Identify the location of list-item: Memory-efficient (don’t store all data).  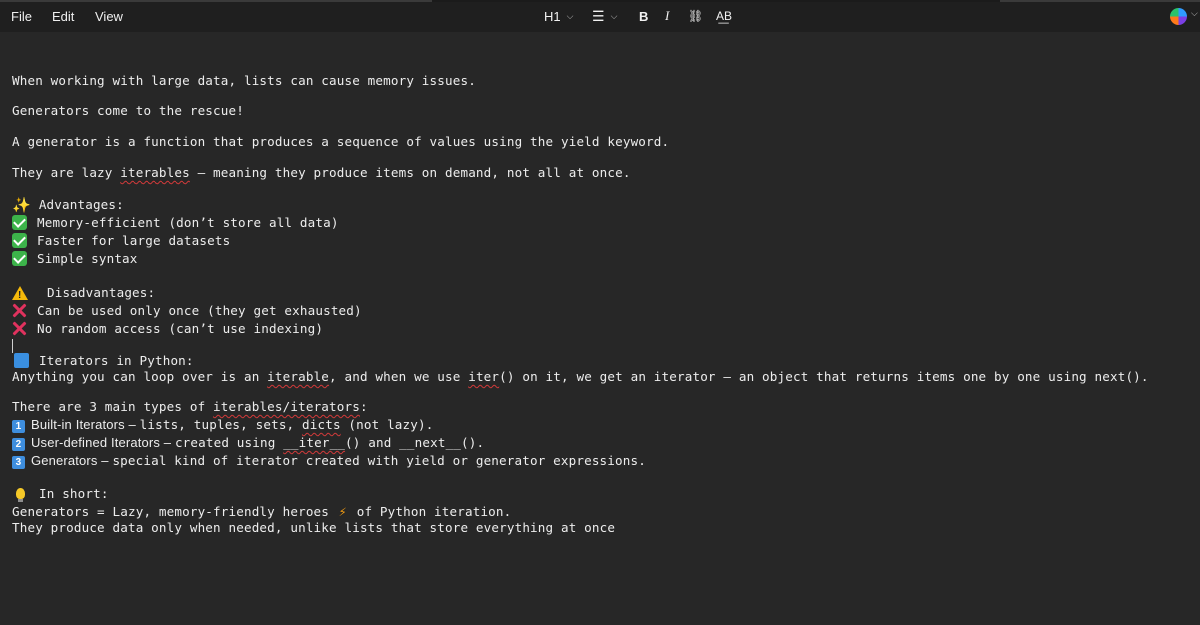
(175, 223).